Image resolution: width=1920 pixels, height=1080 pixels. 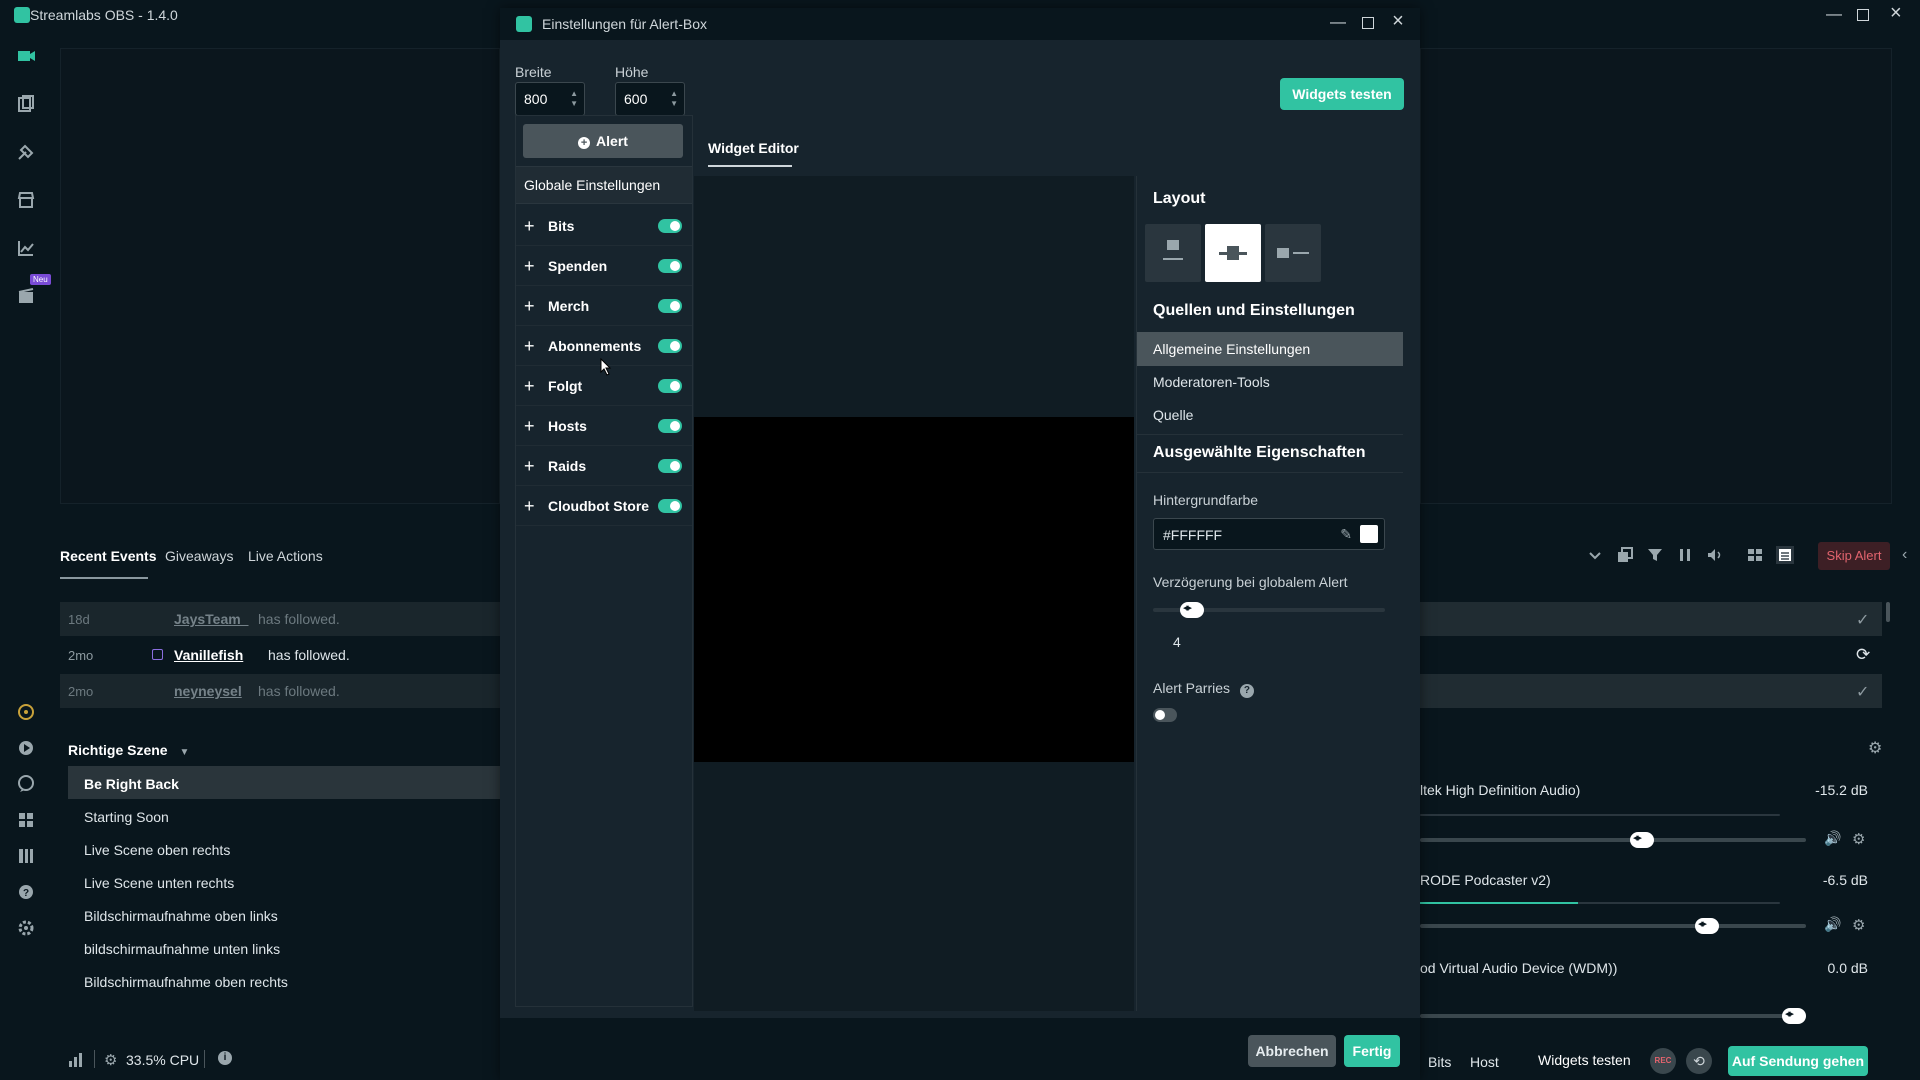 What do you see at coordinates (199, 556) in the screenshot?
I see `tab-giveaways: Giveaways` at bounding box center [199, 556].